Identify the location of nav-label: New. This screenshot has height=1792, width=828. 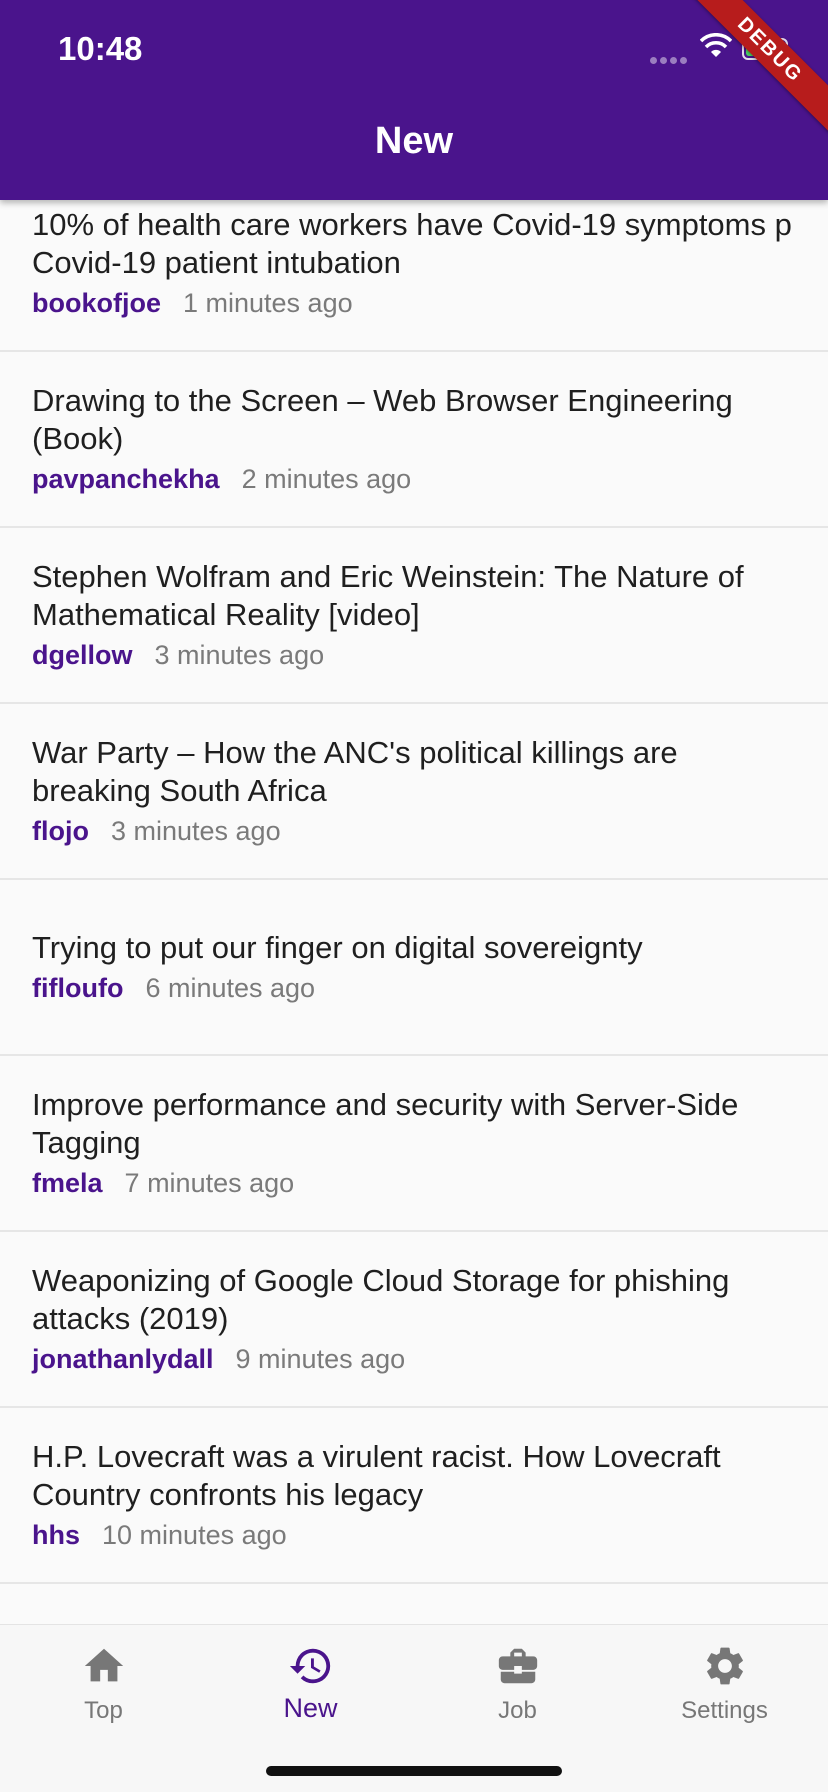
(310, 1708).